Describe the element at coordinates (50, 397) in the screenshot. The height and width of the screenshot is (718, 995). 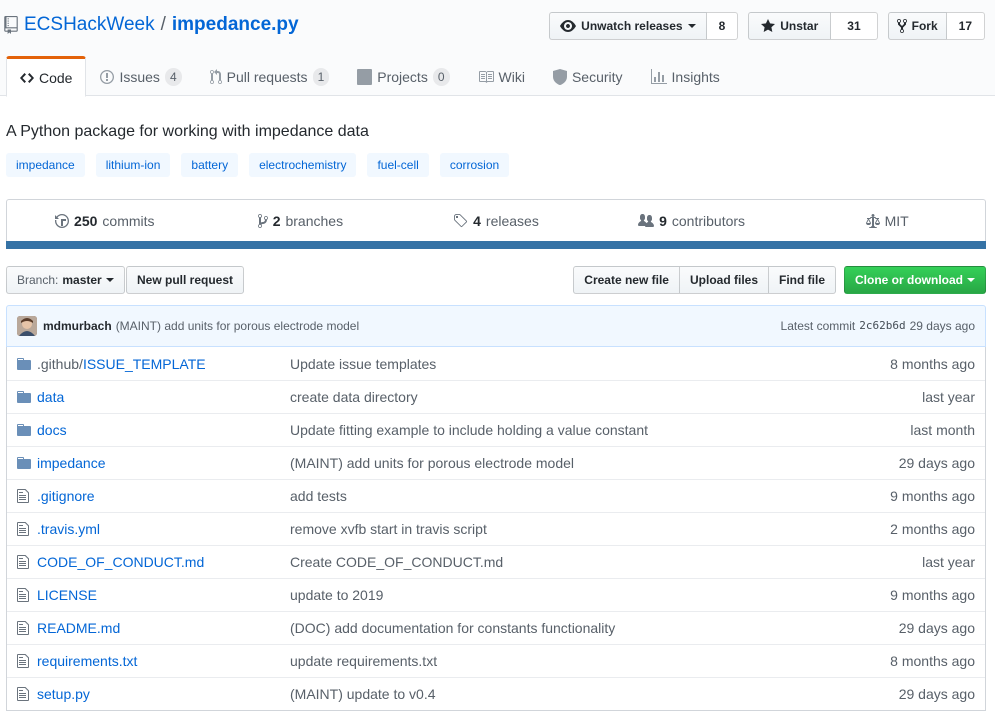
I see `file-name: data` at that location.